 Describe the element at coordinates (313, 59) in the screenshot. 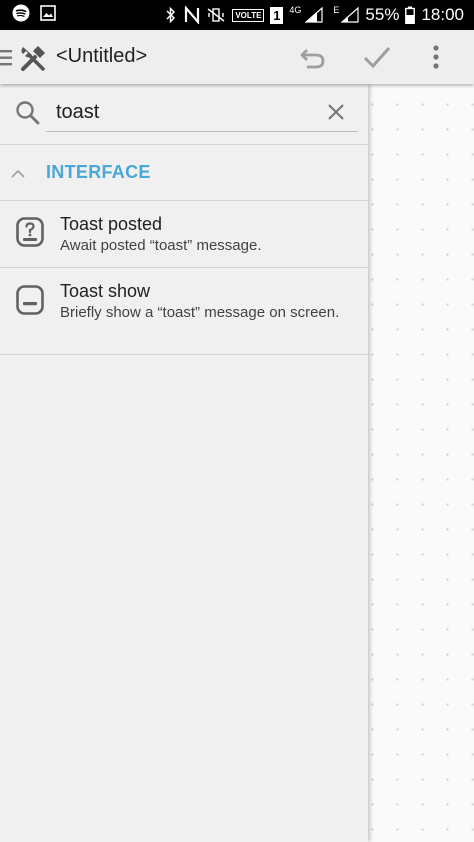

I see `undo-icon` at that location.